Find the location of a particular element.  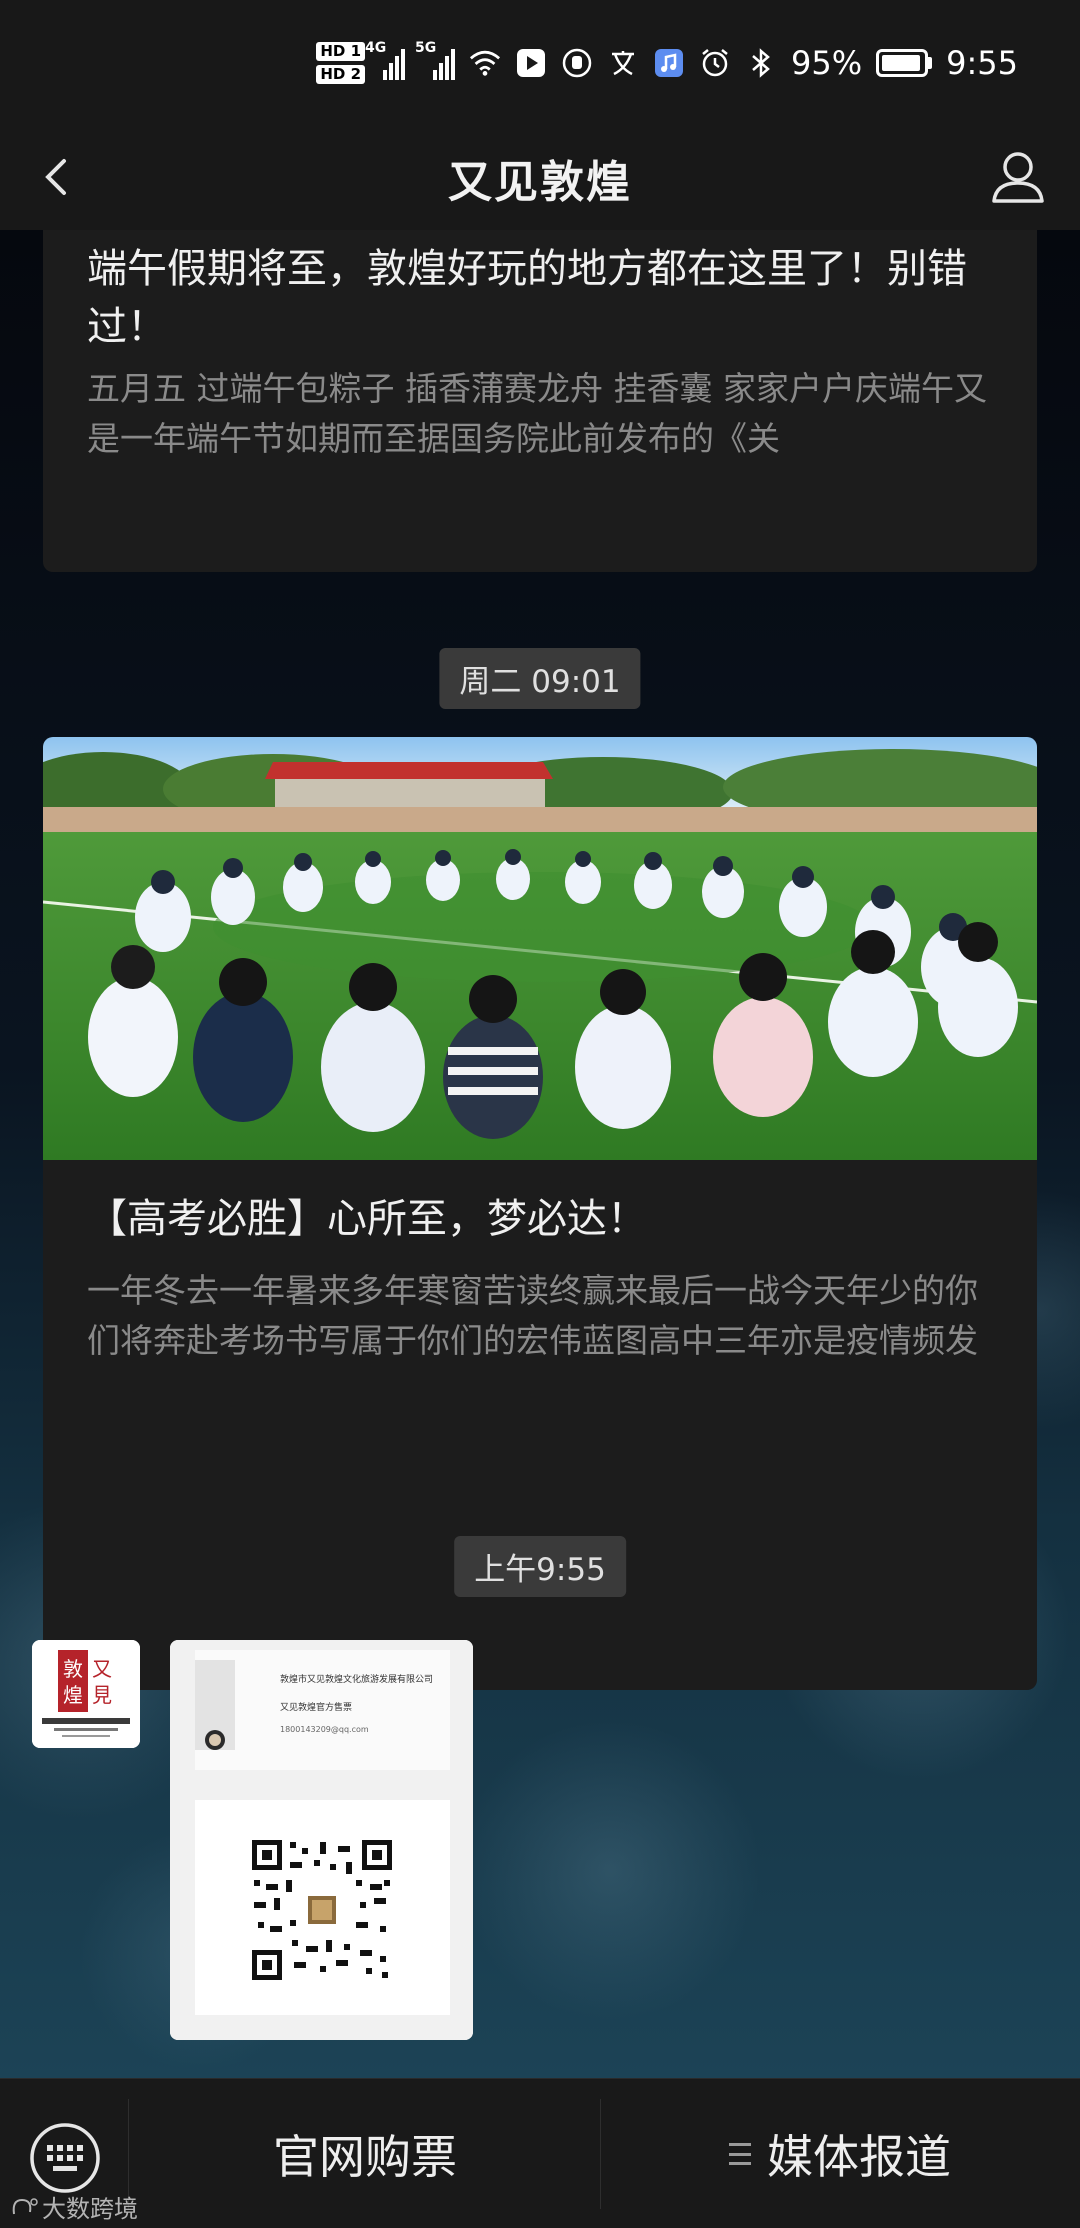

article-title: 端午假期将至，敦煌好玩的地方都在这里了！别错过！ is located at coordinates (527, 298).